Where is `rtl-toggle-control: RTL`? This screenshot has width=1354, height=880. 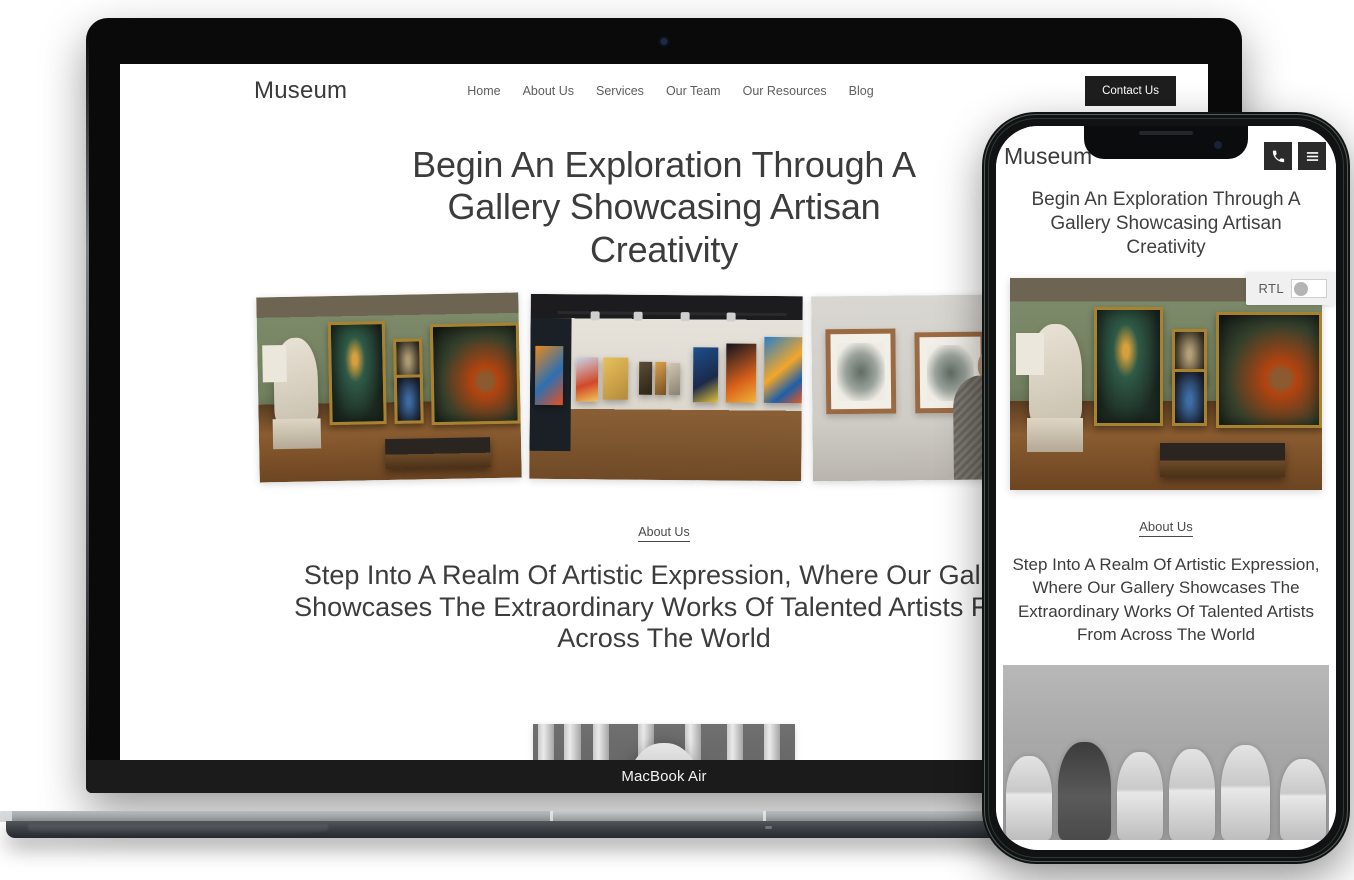
rtl-toggle-control: RTL is located at coordinates (1291, 288).